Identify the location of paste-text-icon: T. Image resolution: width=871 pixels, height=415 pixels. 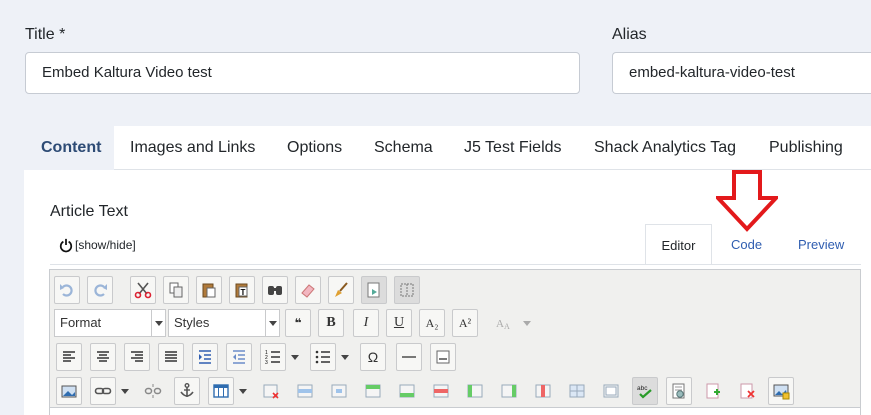
(241, 290).